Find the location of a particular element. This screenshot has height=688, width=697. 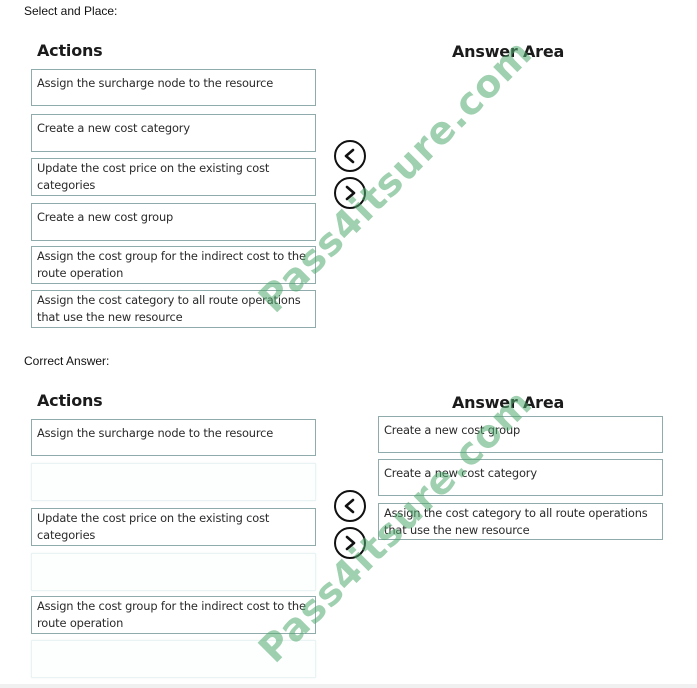

correct-answer-label: Correct Answer: is located at coordinates (67, 361).